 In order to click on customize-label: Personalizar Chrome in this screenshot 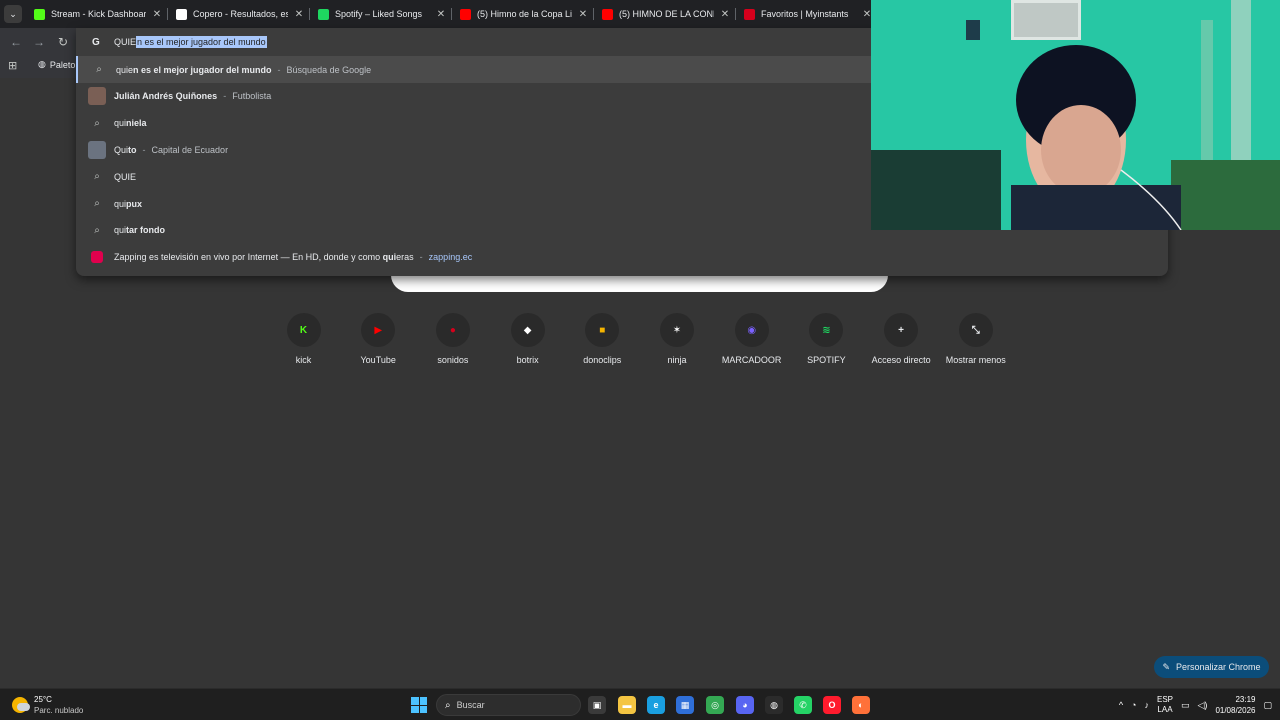, I will do `click(1218, 667)`.